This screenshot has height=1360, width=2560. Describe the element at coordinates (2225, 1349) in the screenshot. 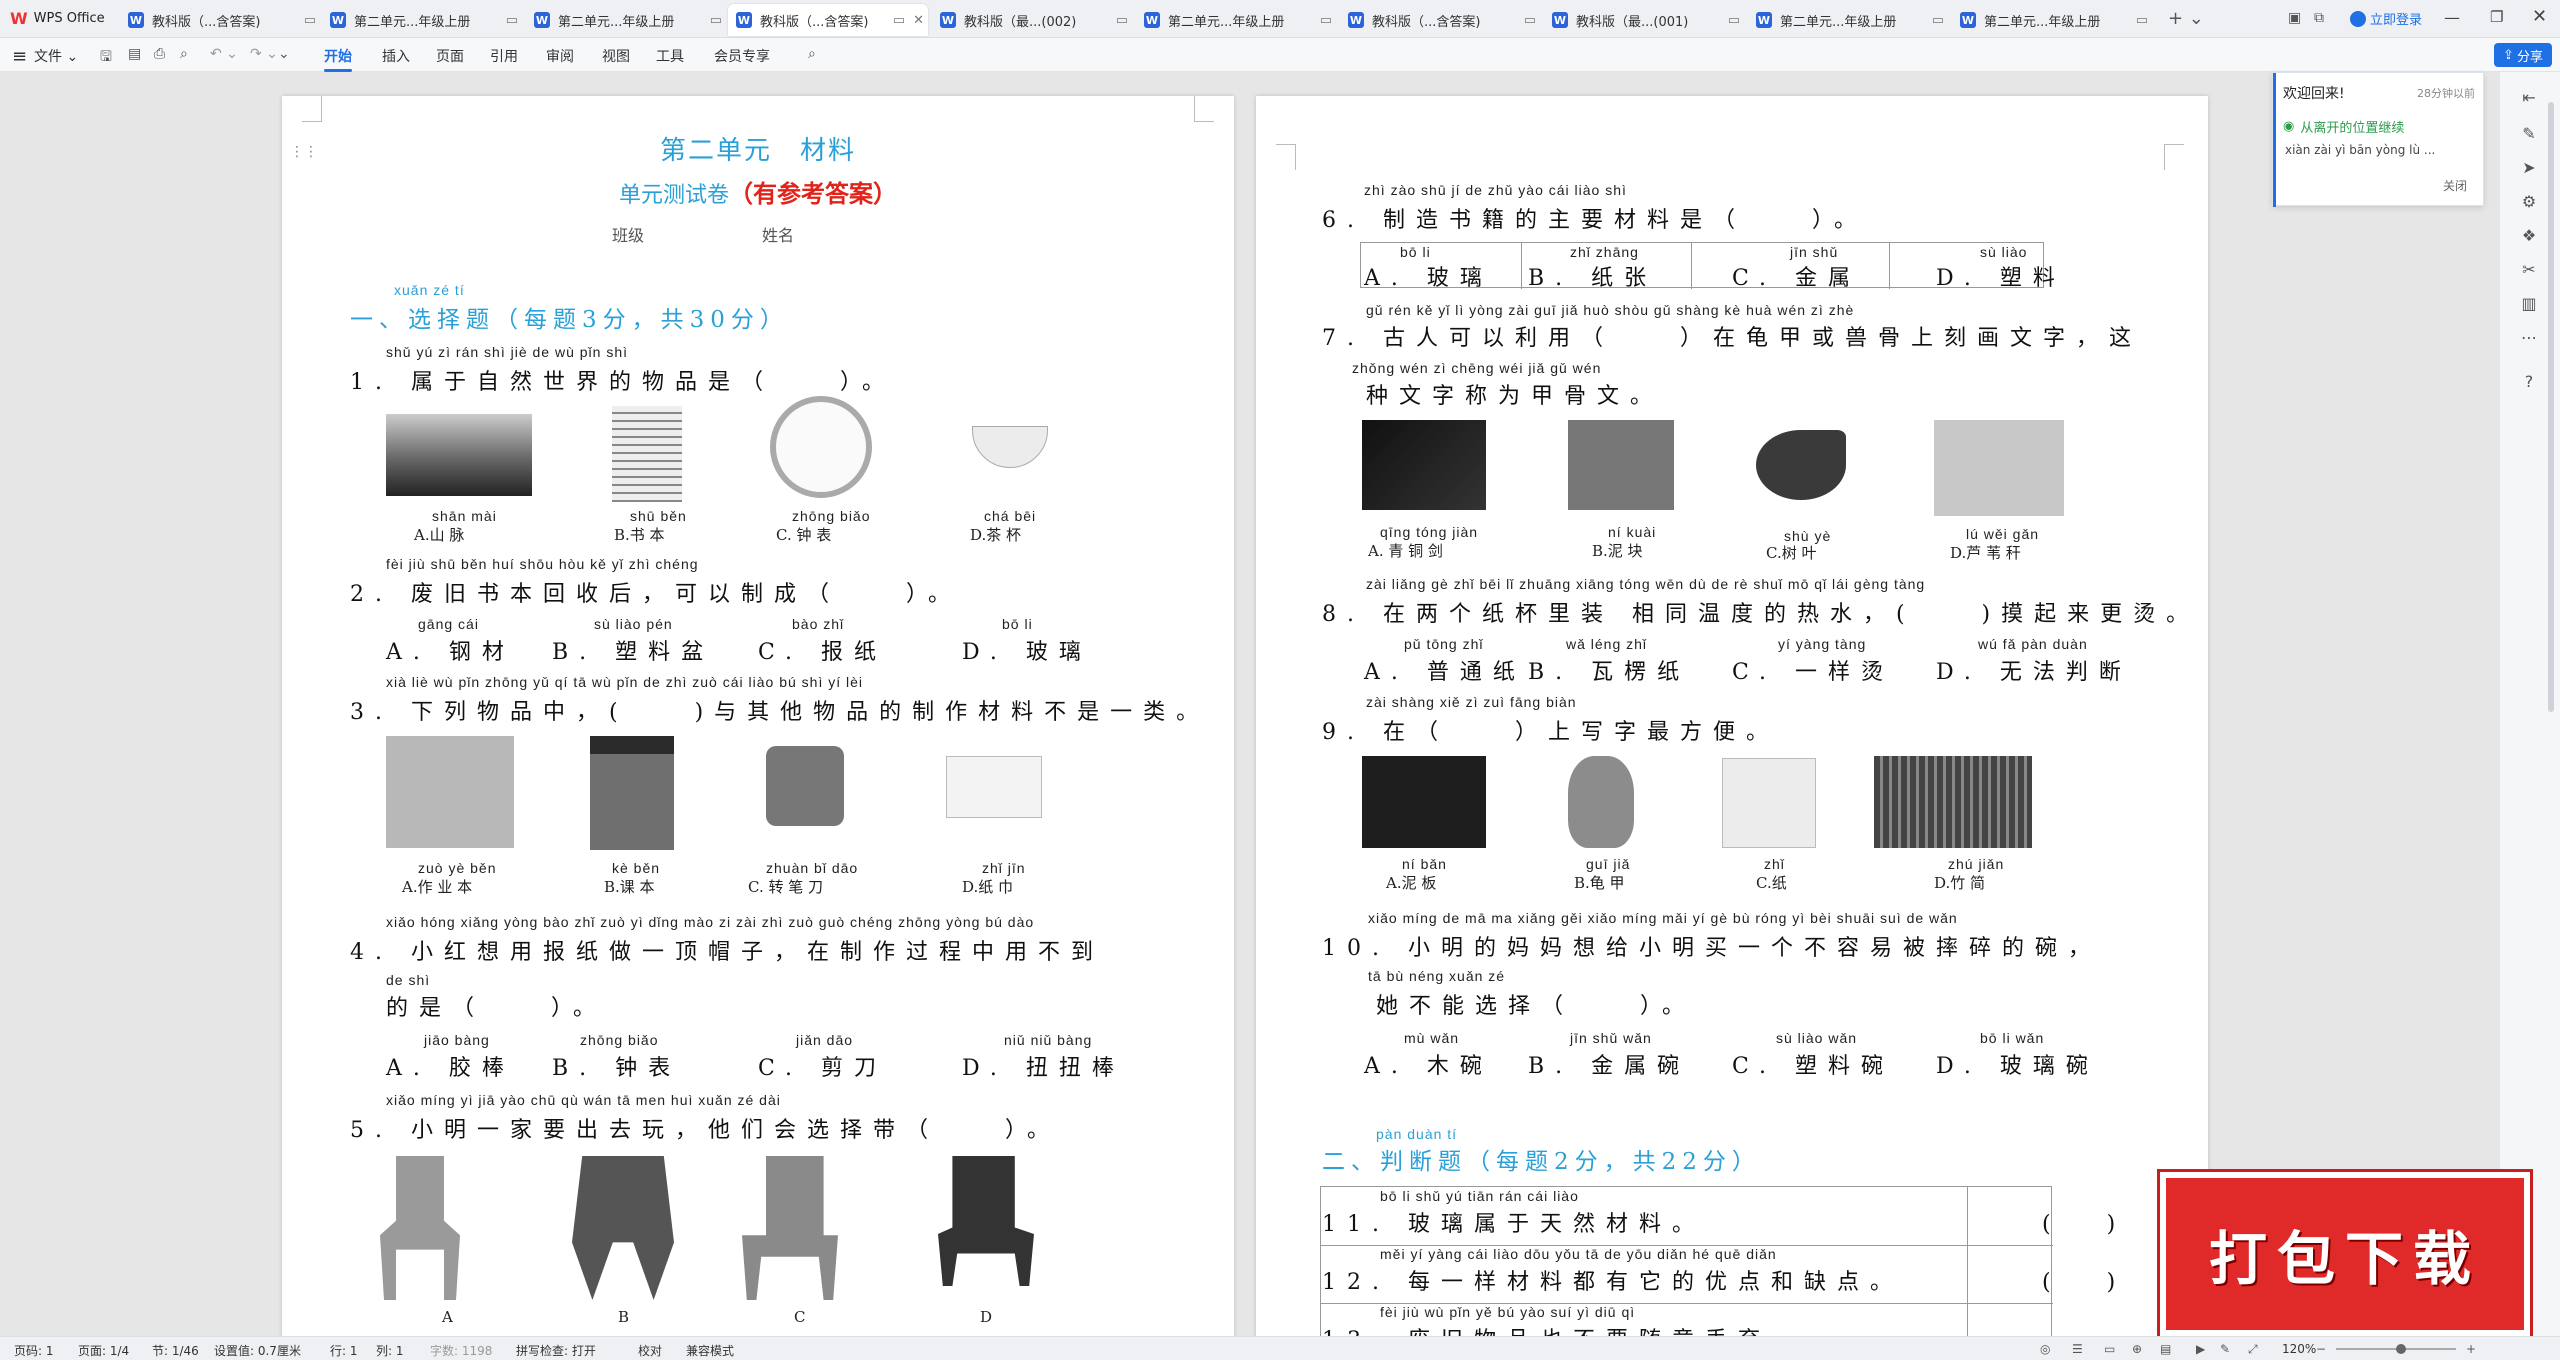

I see `pen-icon: ✎` at that location.